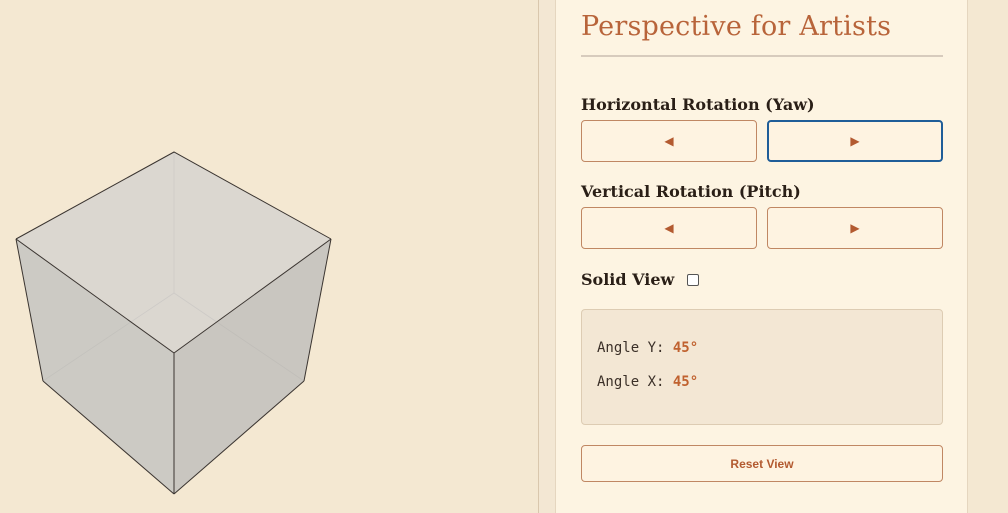 The width and height of the screenshot is (1008, 513). What do you see at coordinates (635, 348) in the screenshot?
I see `angle-y-label: Angle Y:` at bounding box center [635, 348].